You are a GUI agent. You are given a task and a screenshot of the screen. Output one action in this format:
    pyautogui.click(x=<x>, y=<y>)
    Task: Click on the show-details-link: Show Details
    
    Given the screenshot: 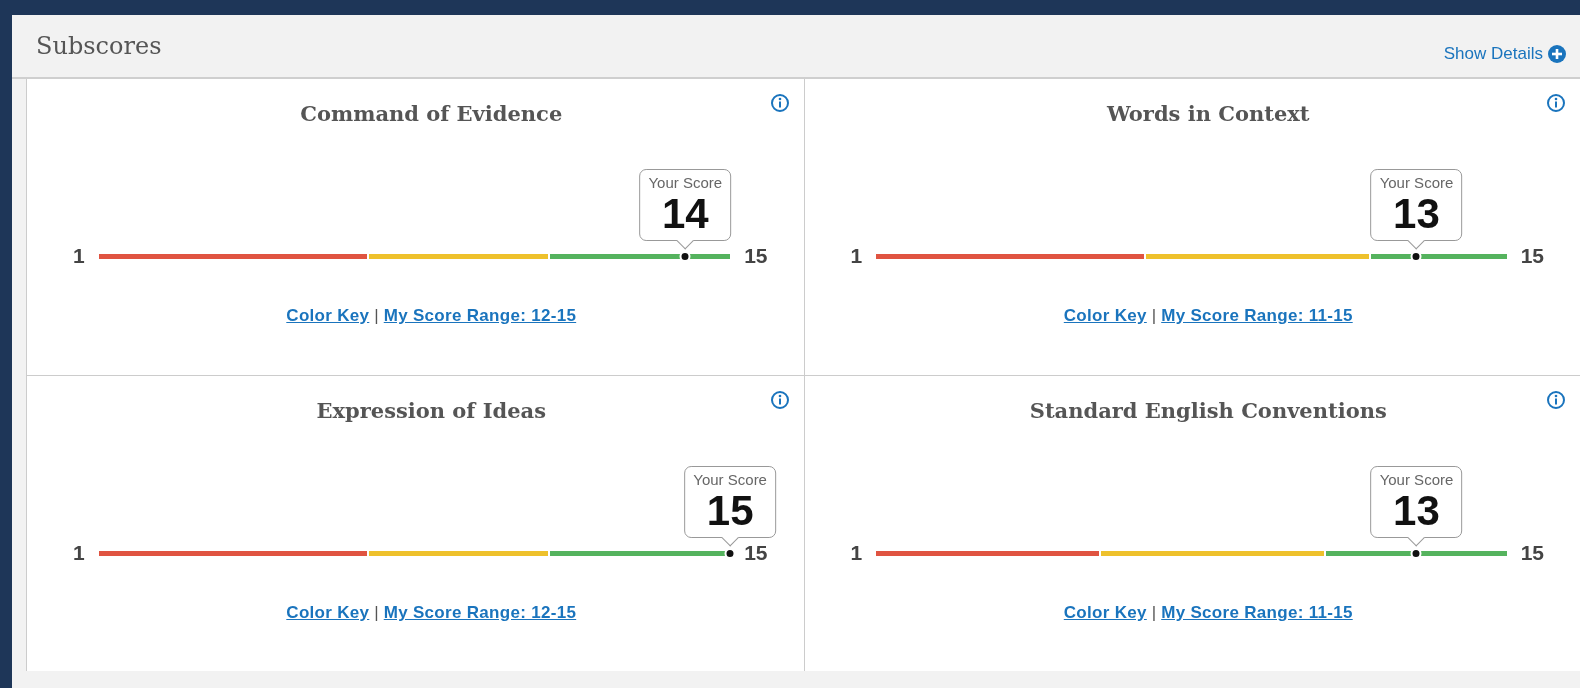 What is the action you would take?
    pyautogui.click(x=1504, y=54)
    